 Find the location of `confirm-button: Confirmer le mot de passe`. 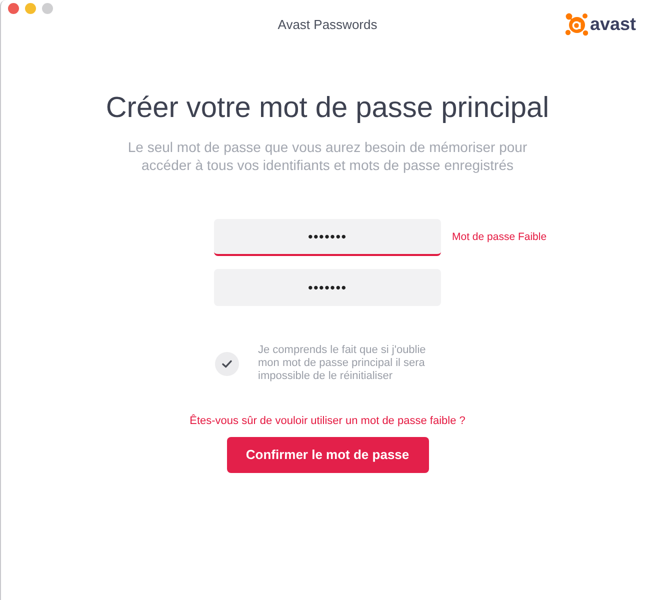

confirm-button: Confirmer le mot de passe is located at coordinates (327, 455).